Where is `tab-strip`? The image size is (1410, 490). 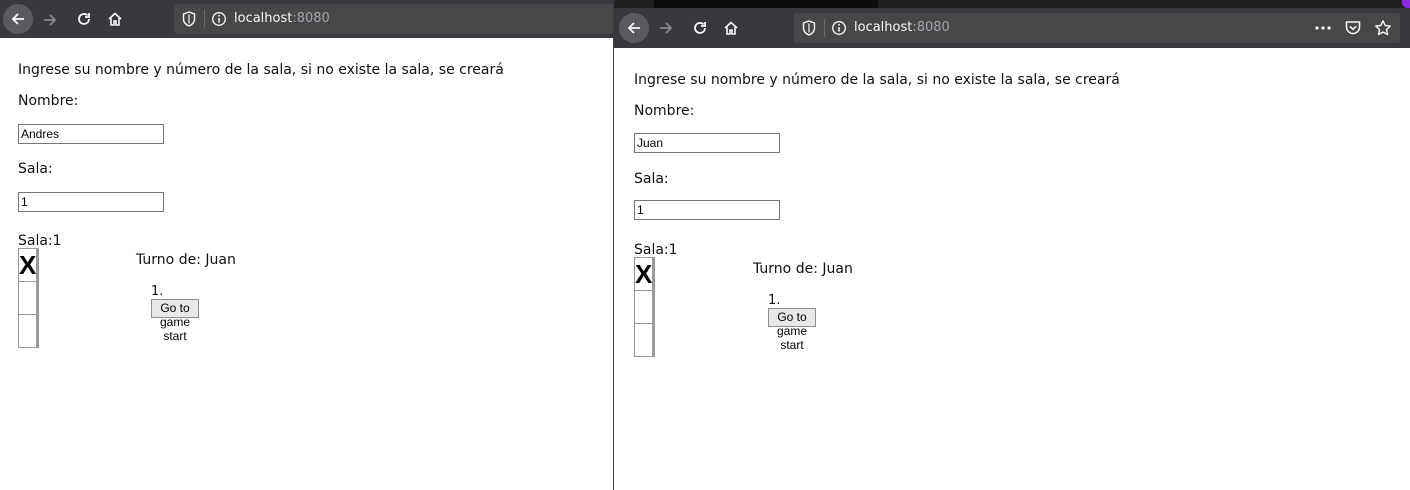 tab-strip is located at coordinates (1012, 4).